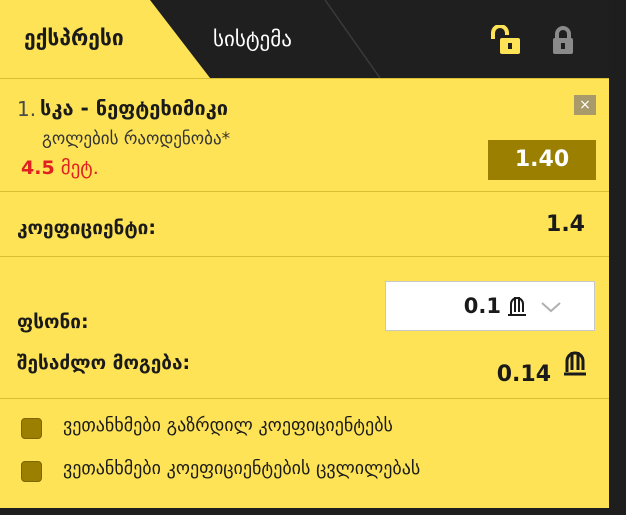  Describe the element at coordinates (565, 224) in the screenshot. I see `coefficient-value: 1.4` at that location.